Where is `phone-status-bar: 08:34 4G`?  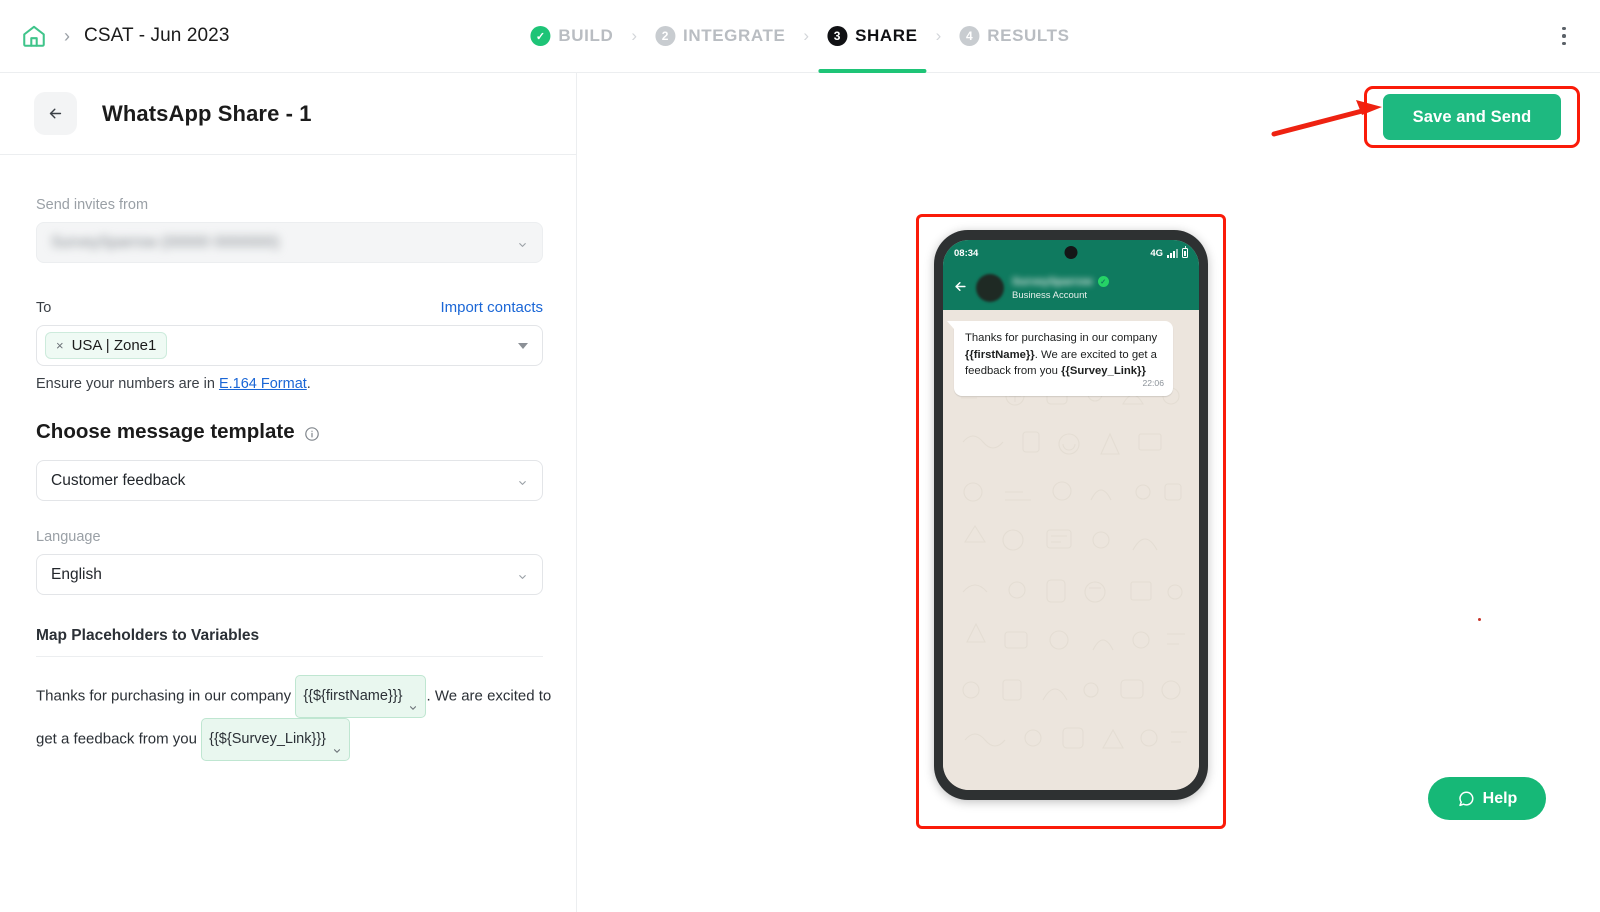 phone-status-bar: 08:34 4G is located at coordinates (1071, 253).